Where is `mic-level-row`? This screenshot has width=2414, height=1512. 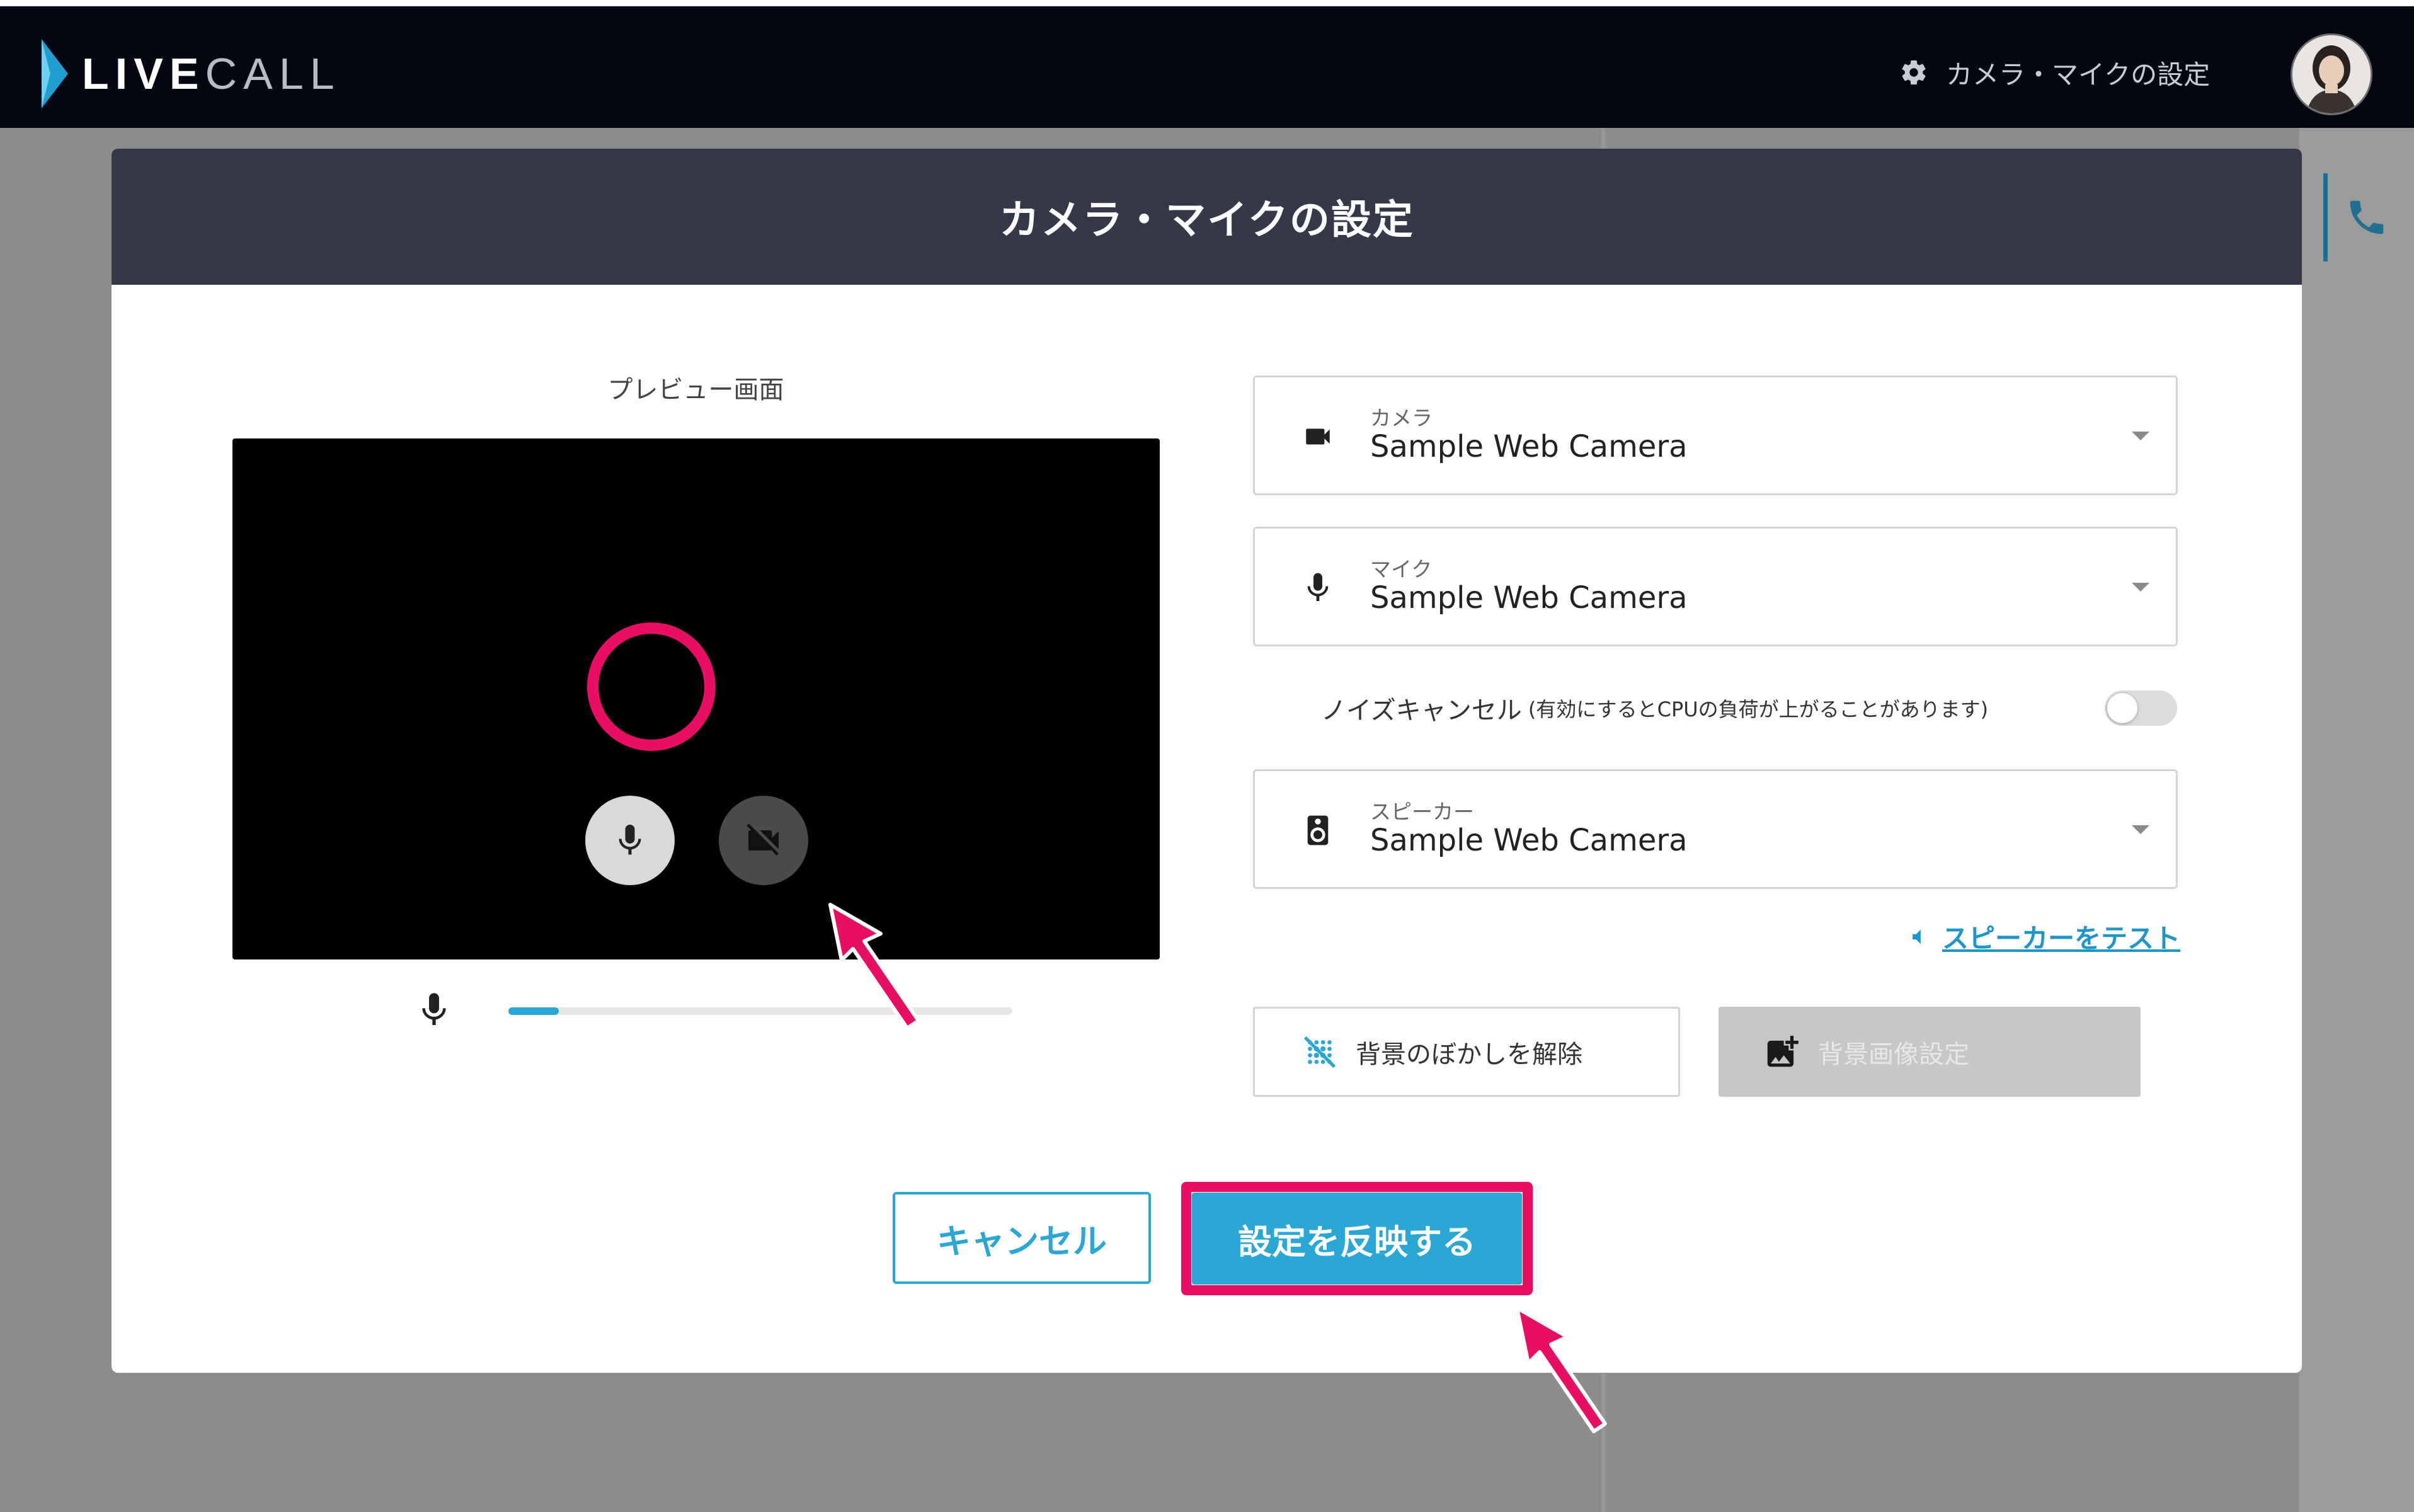 mic-level-row is located at coordinates (760, 1012).